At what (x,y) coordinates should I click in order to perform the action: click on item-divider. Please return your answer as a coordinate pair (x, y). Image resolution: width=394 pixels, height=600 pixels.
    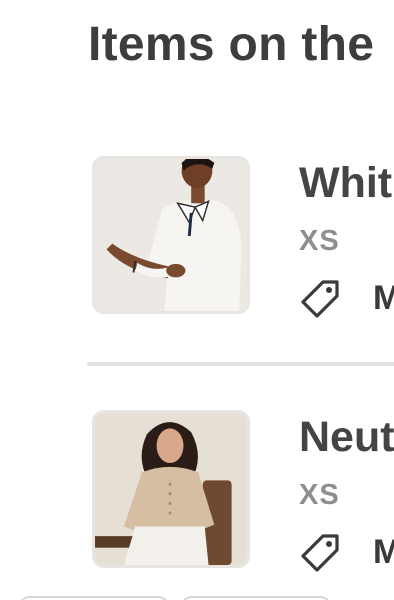
    Looking at the image, I should click on (240, 364).